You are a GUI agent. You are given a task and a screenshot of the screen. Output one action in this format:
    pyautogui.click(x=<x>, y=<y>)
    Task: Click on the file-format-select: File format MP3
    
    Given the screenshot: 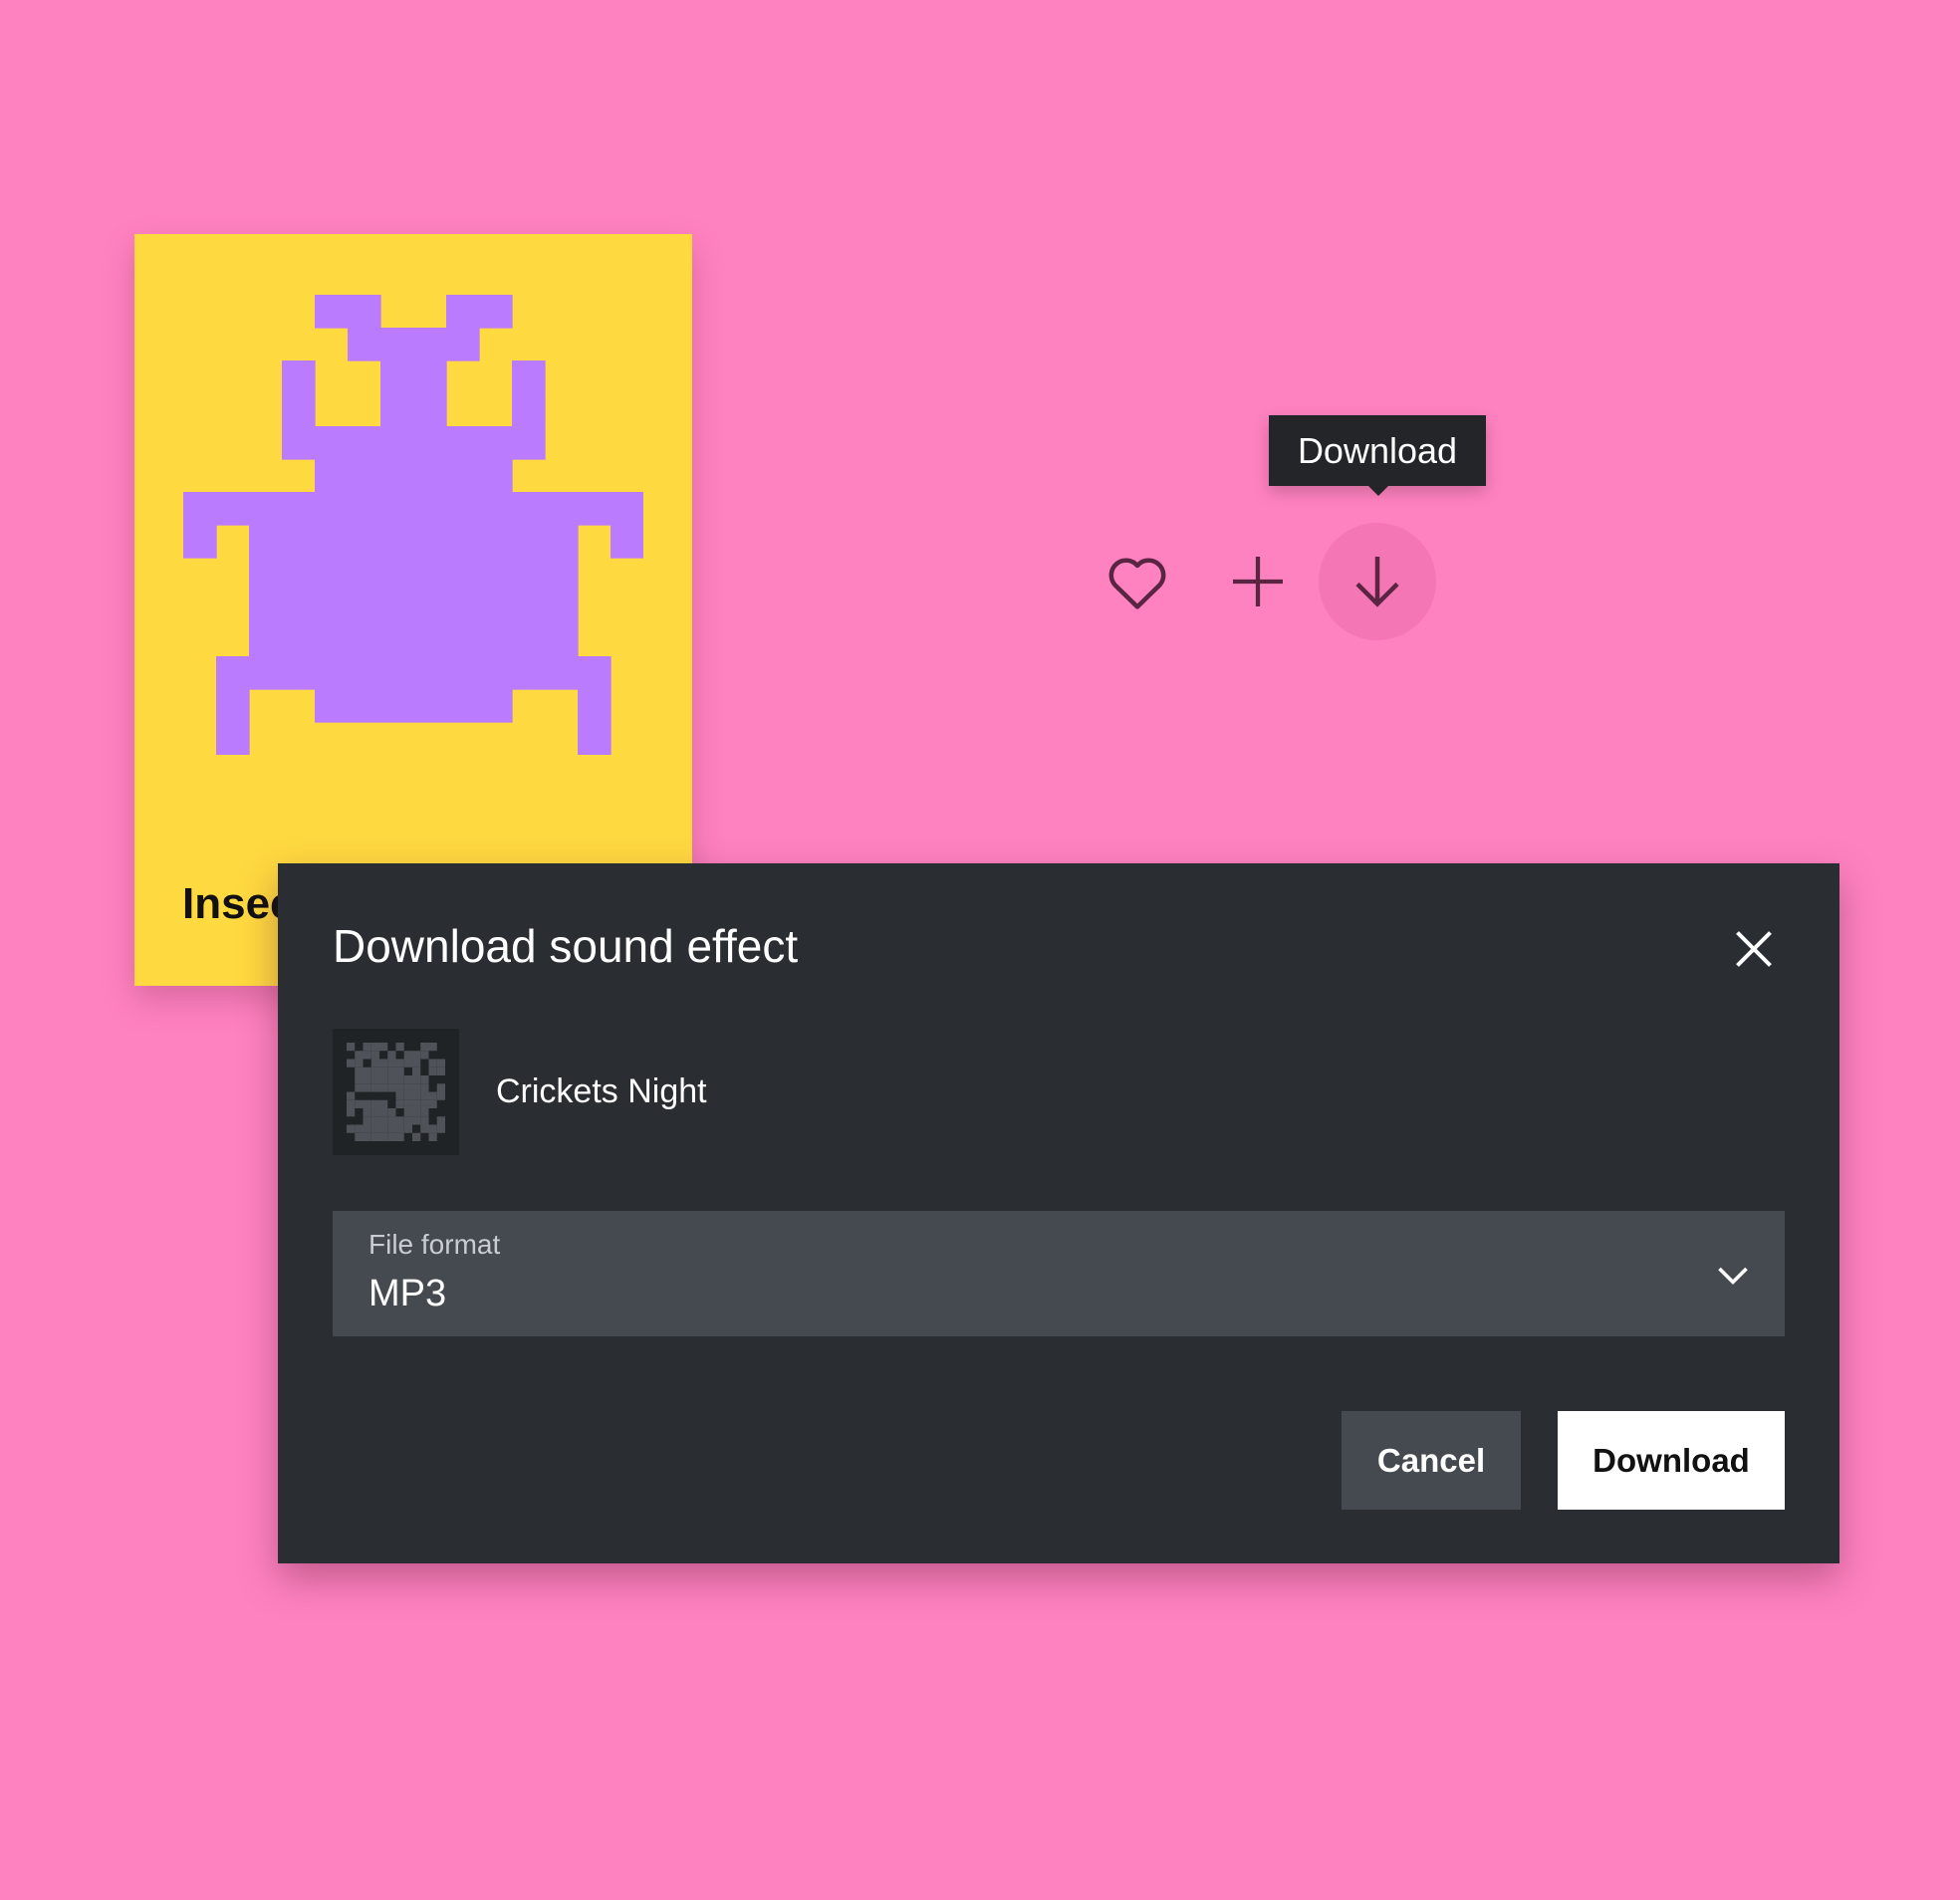 What is the action you would take?
    pyautogui.click(x=1059, y=1273)
    